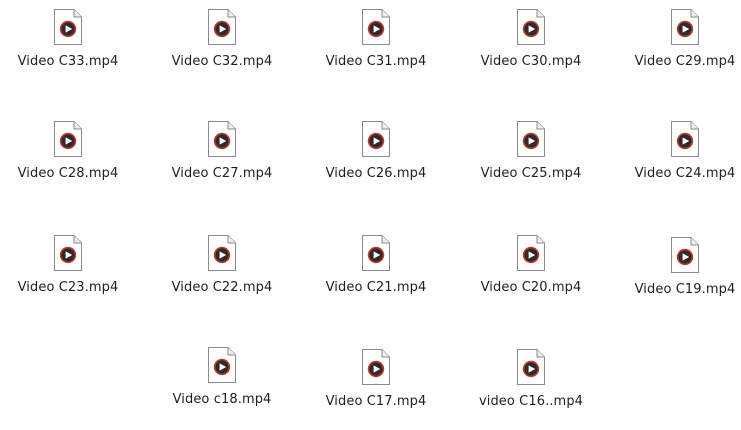 The height and width of the screenshot is (430, 741). What do you see at coordinates (531, 389) in the screenshot?
I see `file-item: video C16..mp4` at bounding box center [531, 389].